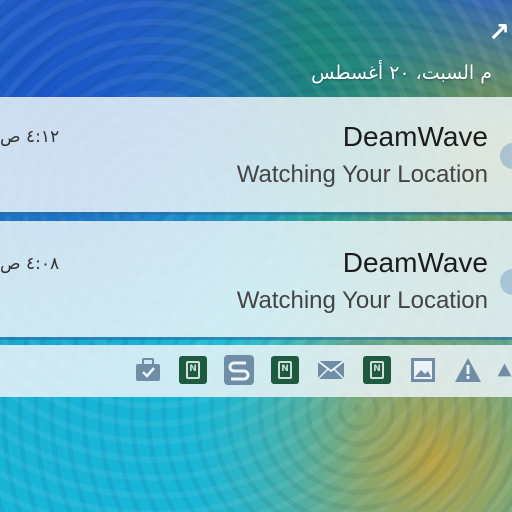 The width and height of the screenshot is (512, 512). I want to click on status-glyph-icon: ‍↗, so click(499, 33).